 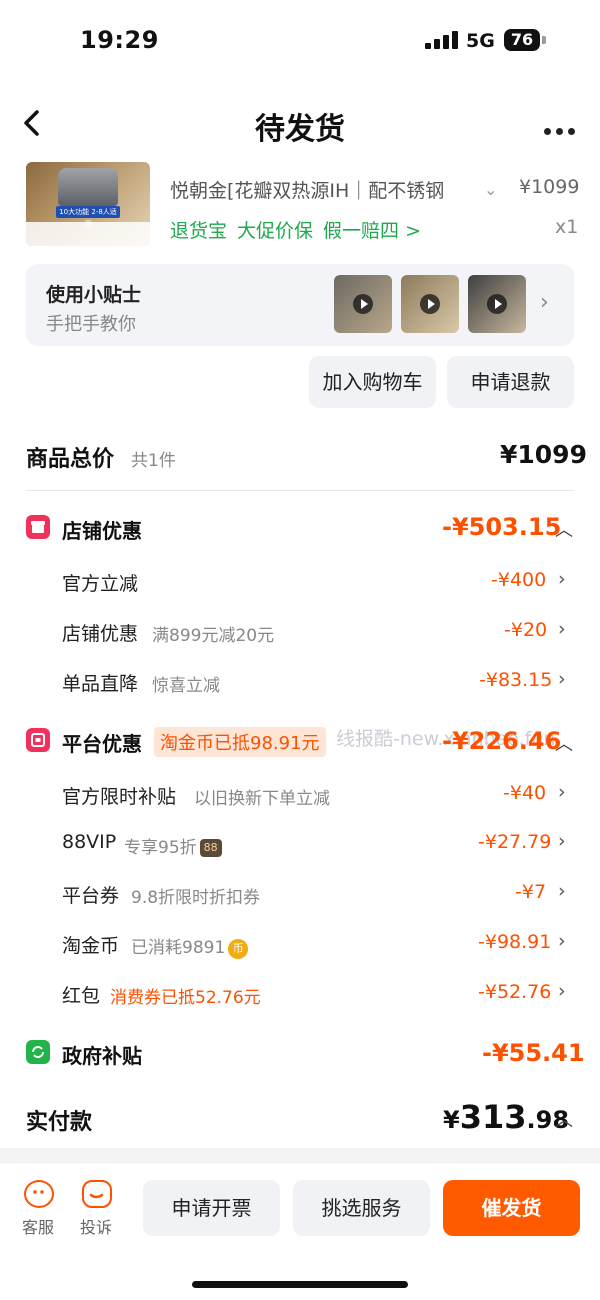 What do you see at coordinates (102, 744) in the screenshot?
I see `platform-discount-title: 平台优惠` at bounding box center [102, 744].